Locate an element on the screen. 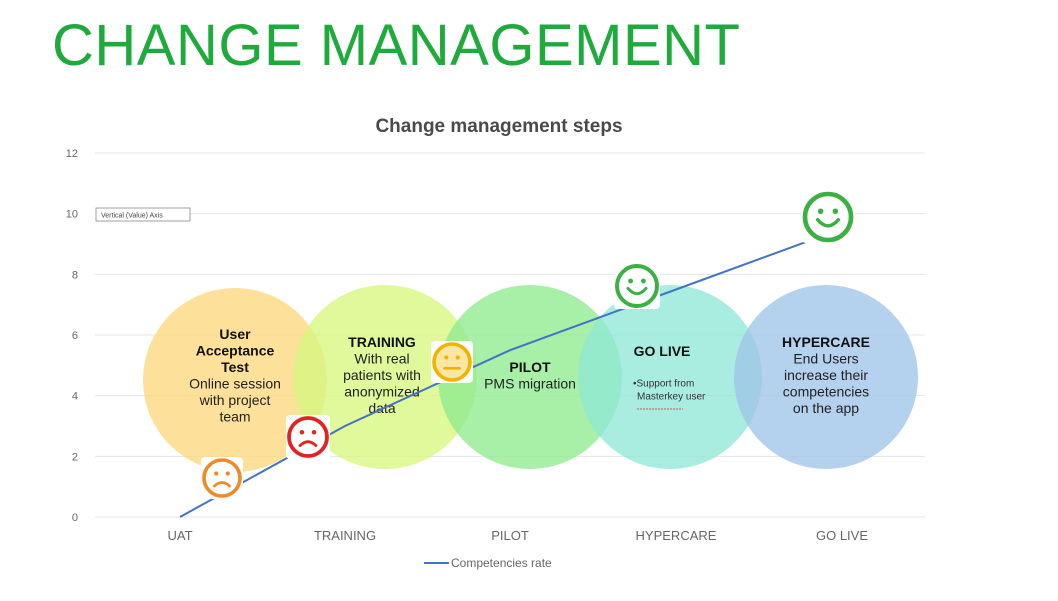  step-body: Masterkey user is located at coordinates (671, 397).